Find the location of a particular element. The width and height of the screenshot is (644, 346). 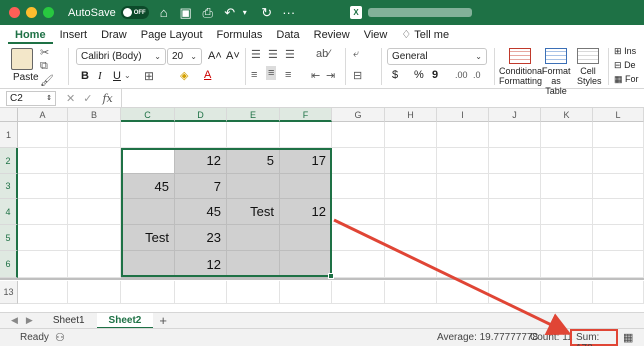

more-options-button: ··· is located at coordinates (289, 12).